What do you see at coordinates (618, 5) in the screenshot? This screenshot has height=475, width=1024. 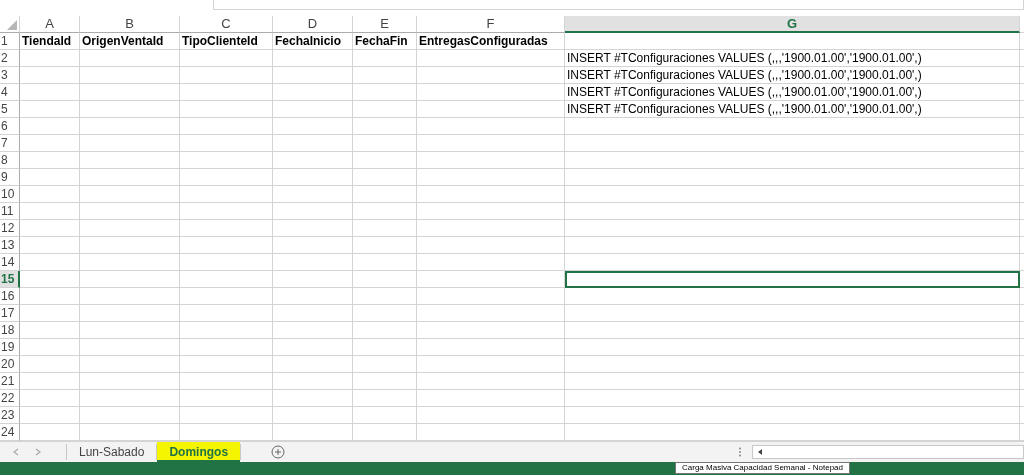 I see `formula-bar` at bounding box center [618, 5].